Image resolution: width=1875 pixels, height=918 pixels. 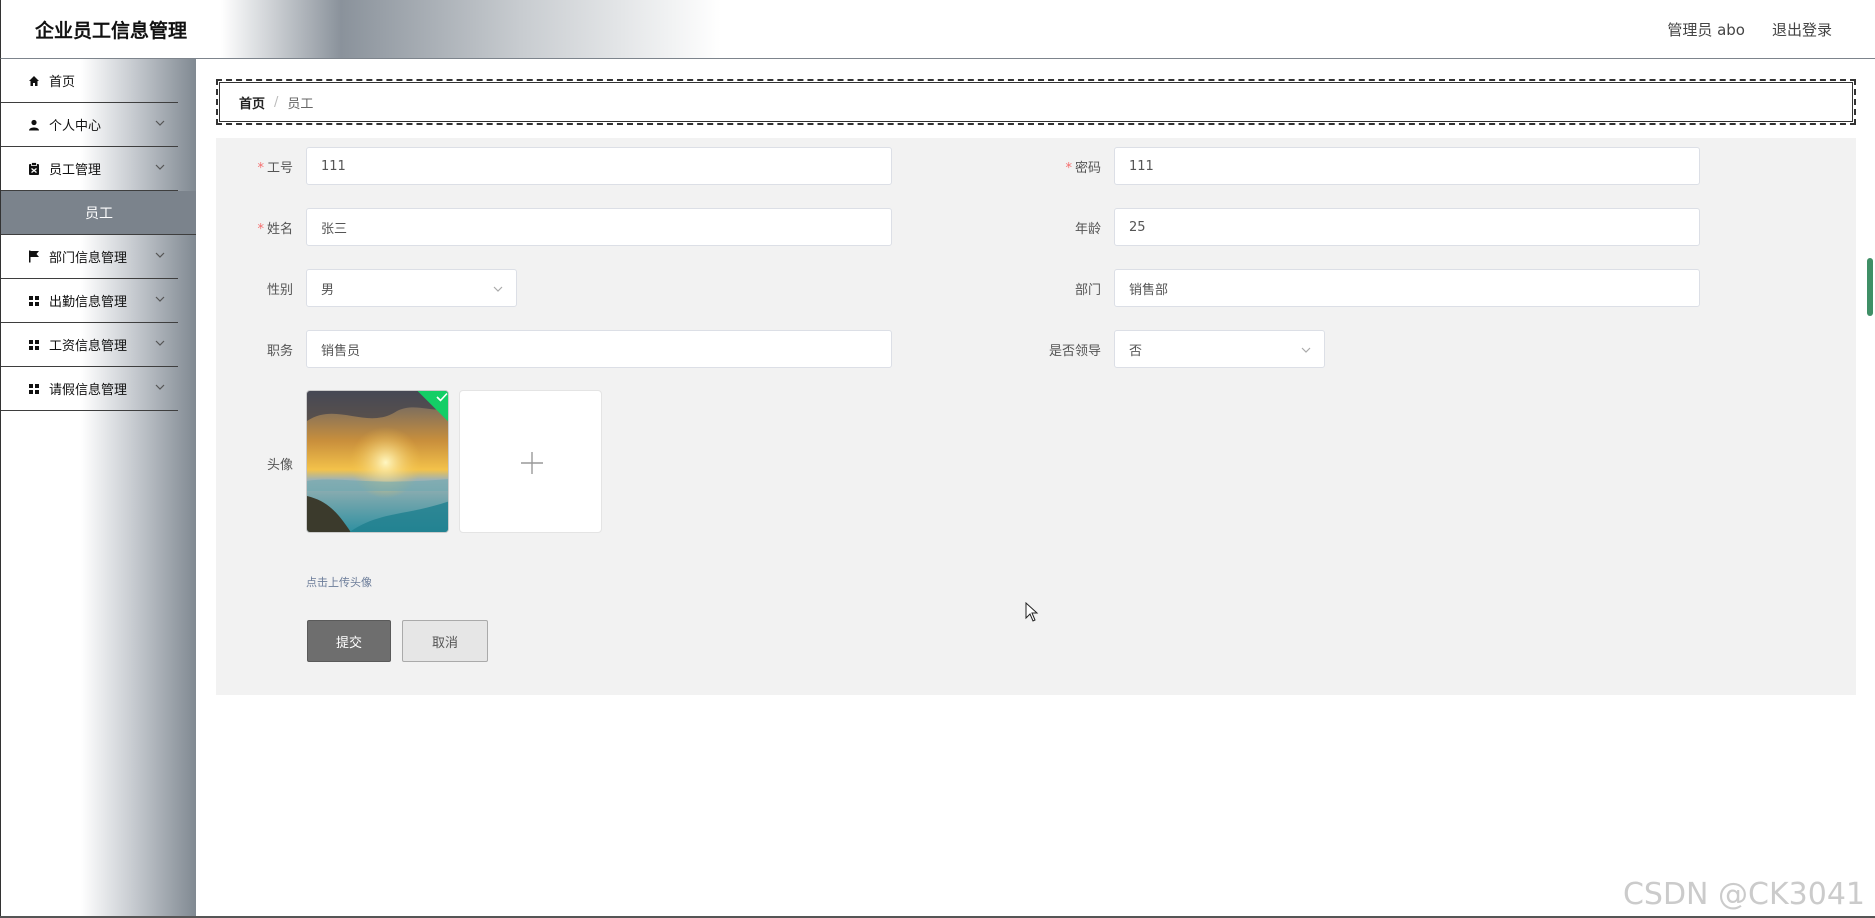 I want to click on clipboard-icon, so click(x=34, y=169).